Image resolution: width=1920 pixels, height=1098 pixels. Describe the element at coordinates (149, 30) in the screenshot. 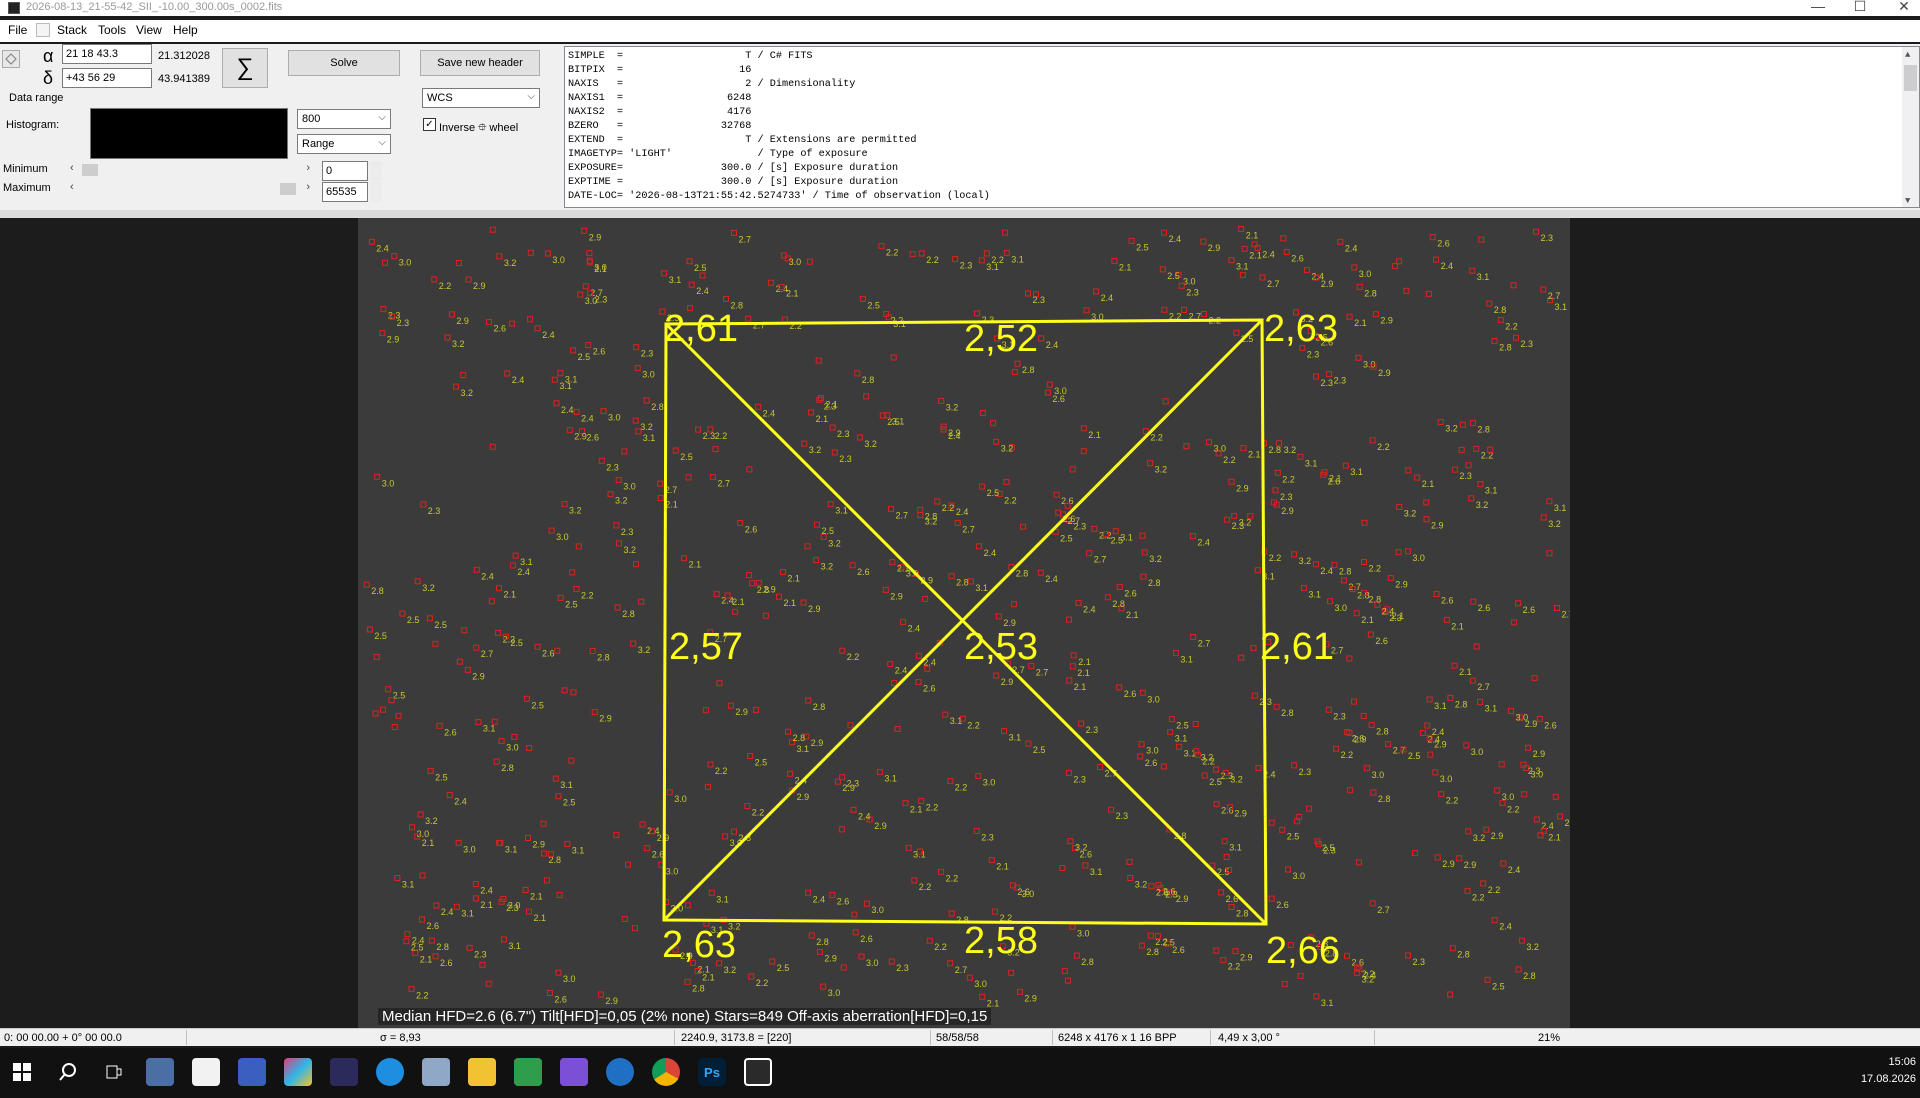

I see `menu-view: View` at that location.